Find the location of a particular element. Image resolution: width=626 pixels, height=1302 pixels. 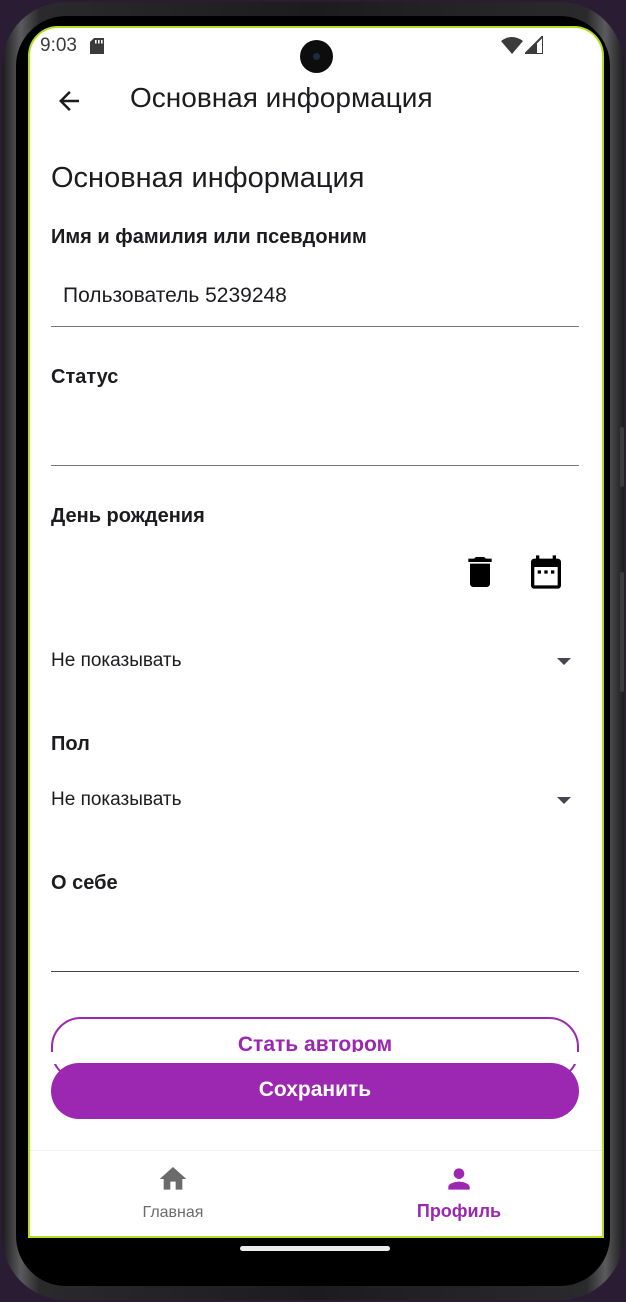

nav-item-profile: Профиль is located at coordinates (459, 1193).